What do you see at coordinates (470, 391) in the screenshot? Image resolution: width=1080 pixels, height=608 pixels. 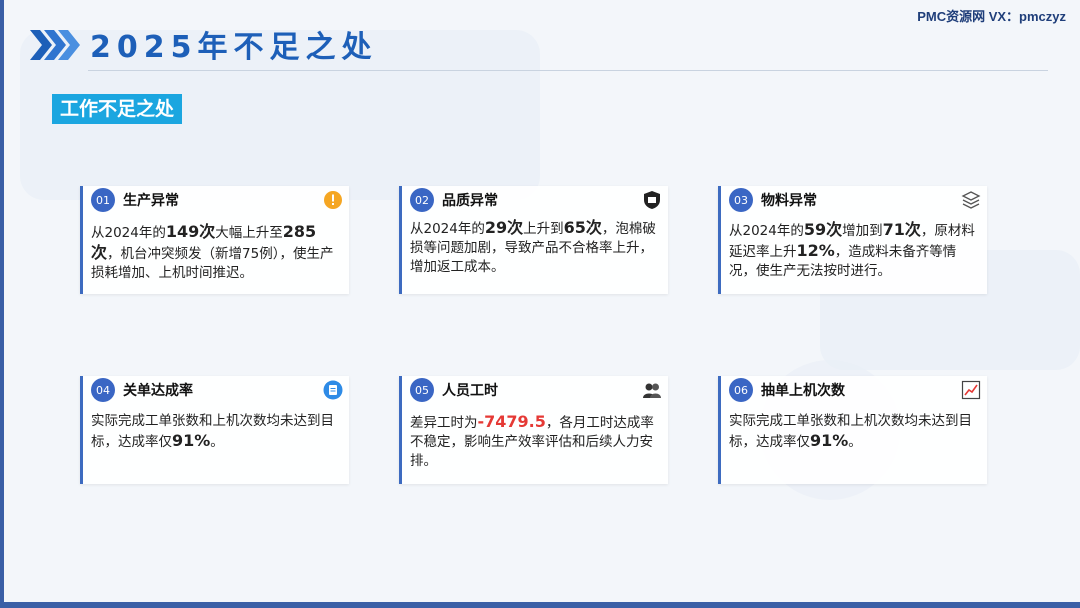 I see `card-title: 人员工时` at bounding box center [470, 391].